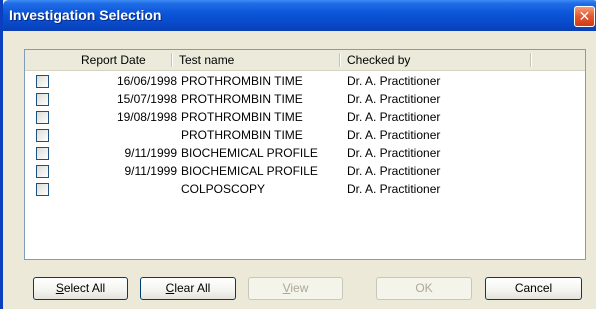 Image resolution: width=596 pixels, height=309 pixels. What do you see at coordinates (146, 81) in the screenshot?
I see `report-date: 16/06/1998` at bounding box center [146, 81].